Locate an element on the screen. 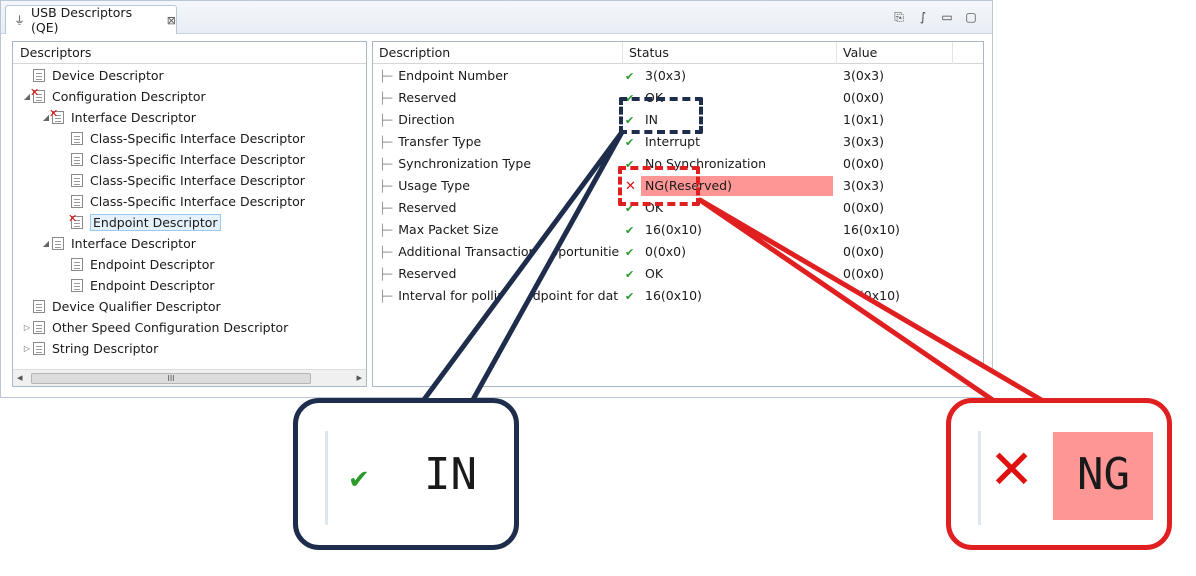  callout-ng-text: NG is located at coordinates (1103, 474).